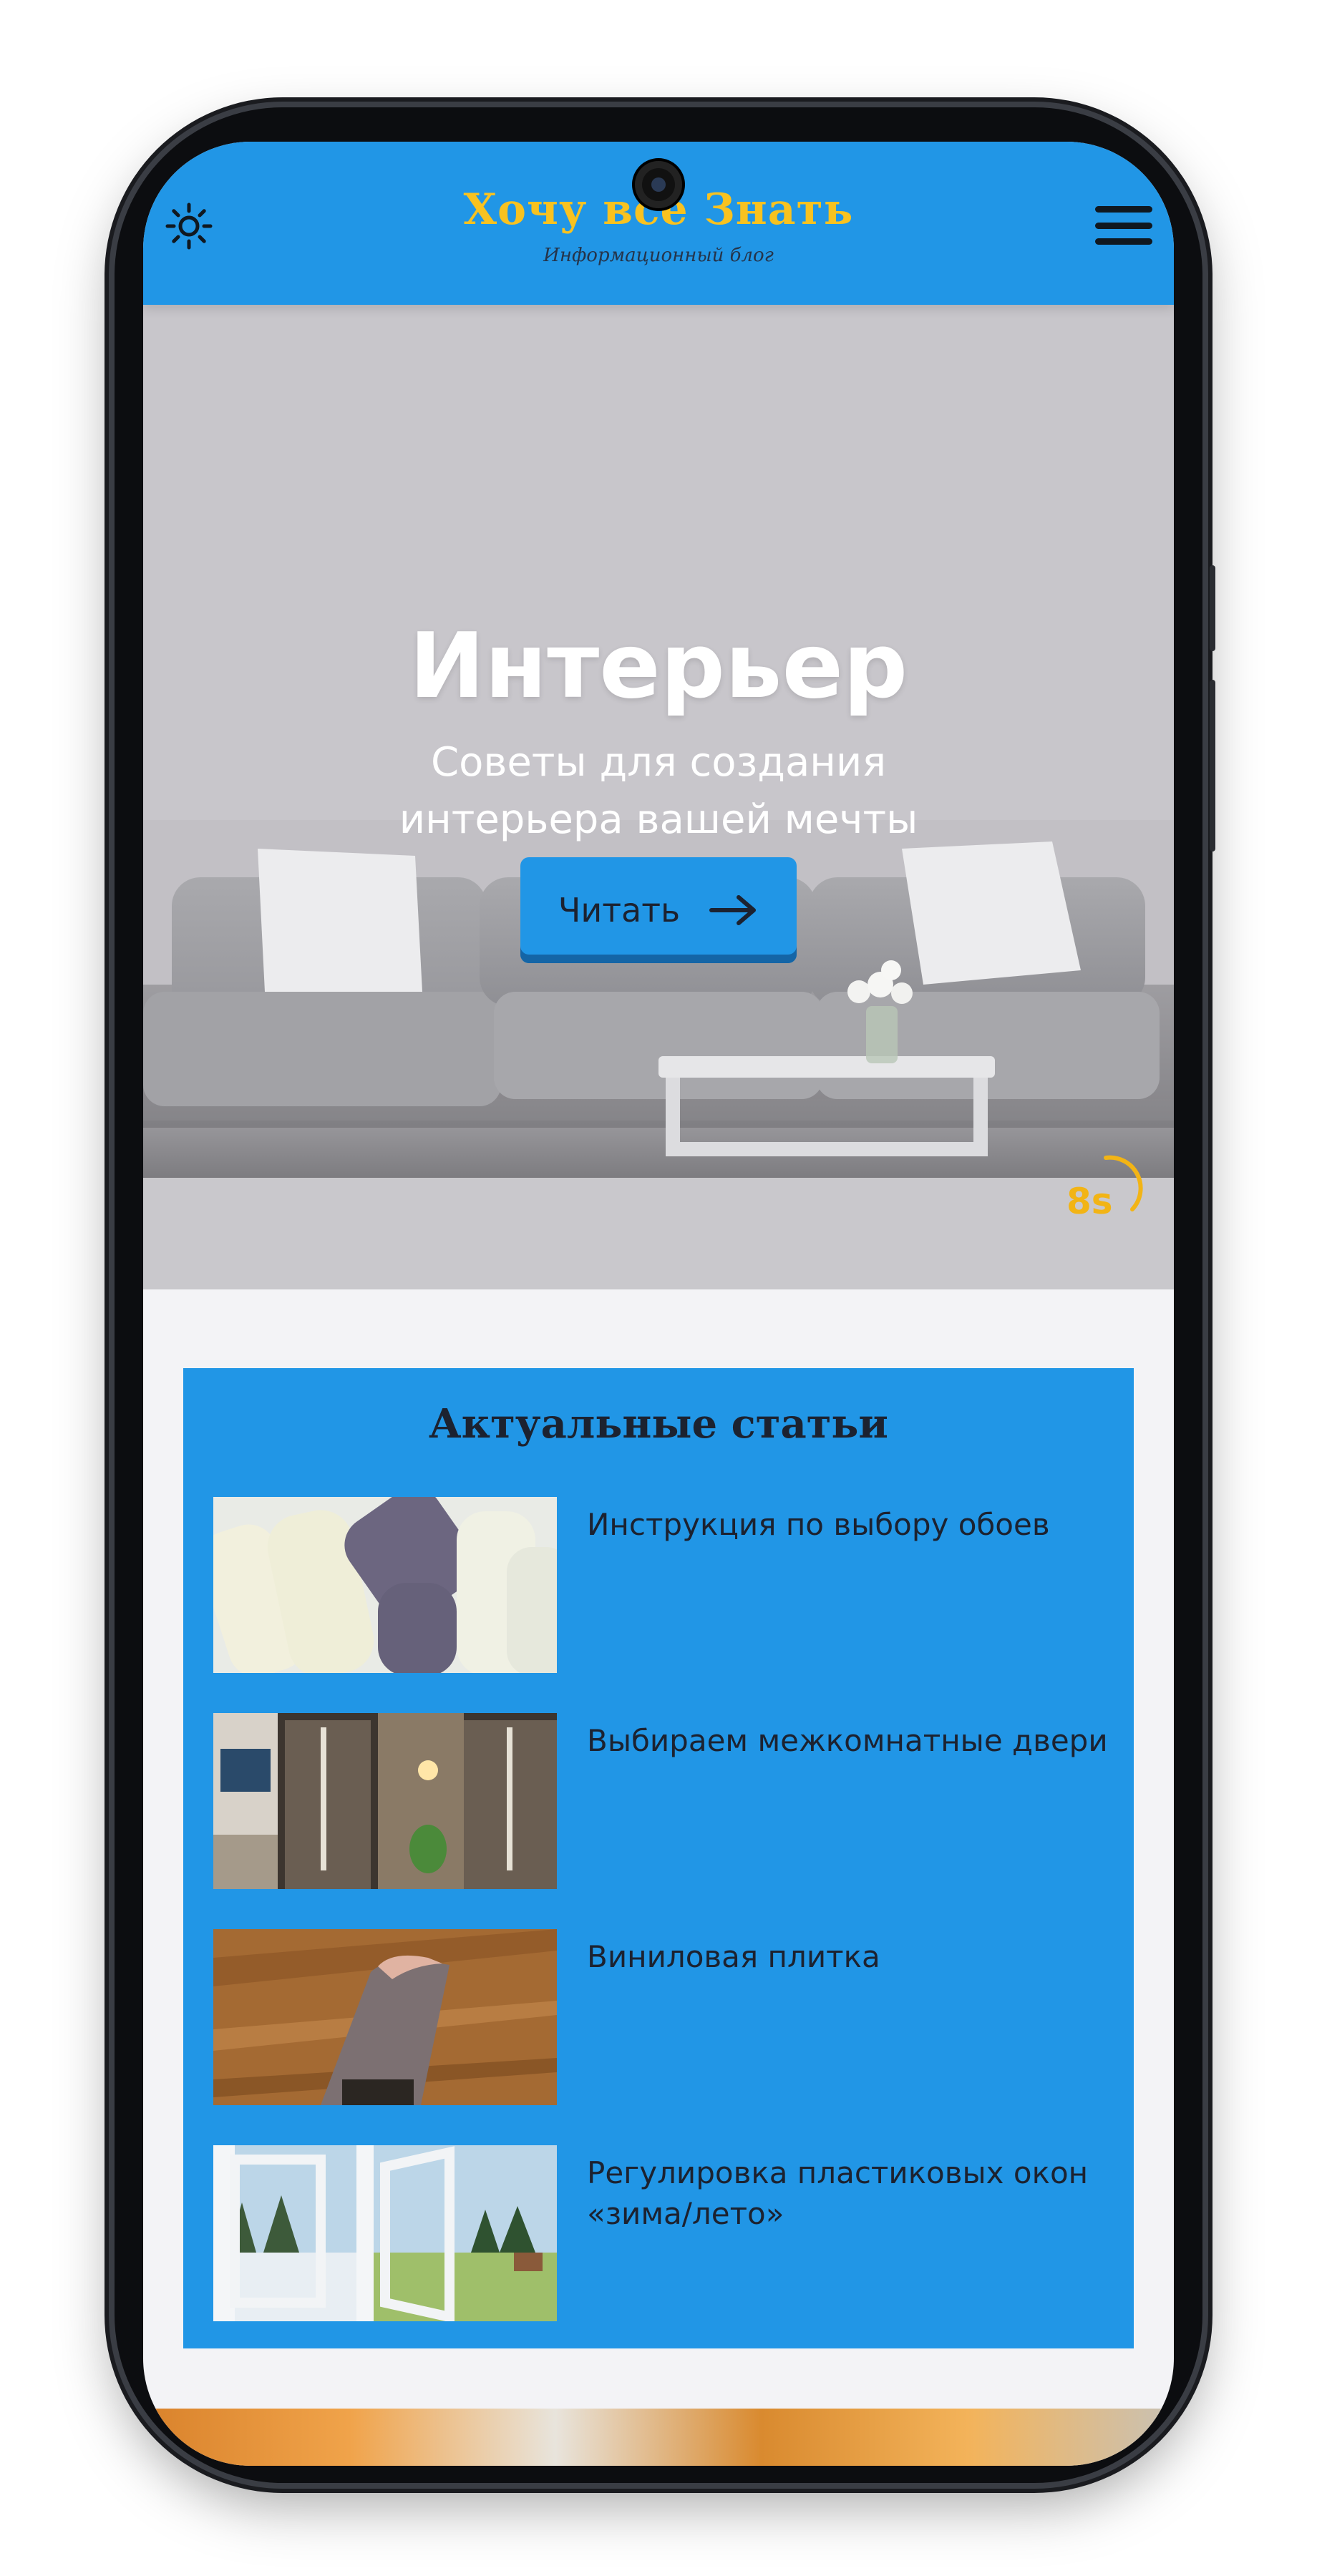 The width and height of the screenshot is (1317, 2576). Describe the element at coordinates (848, 1741) in the screenshot. I see `article-title: Выбираем межкомнатные двери` at that location.